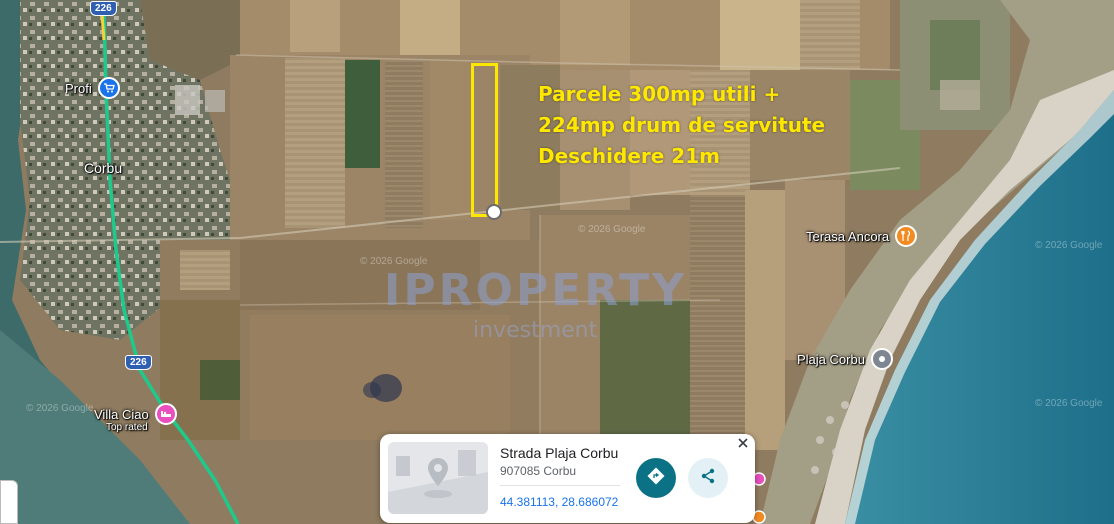 The image size is (1114, 524). What do you see at coordinates (165, 414) in the screenshot?
I see `hotel-icon` at bounding box center [165, 414].